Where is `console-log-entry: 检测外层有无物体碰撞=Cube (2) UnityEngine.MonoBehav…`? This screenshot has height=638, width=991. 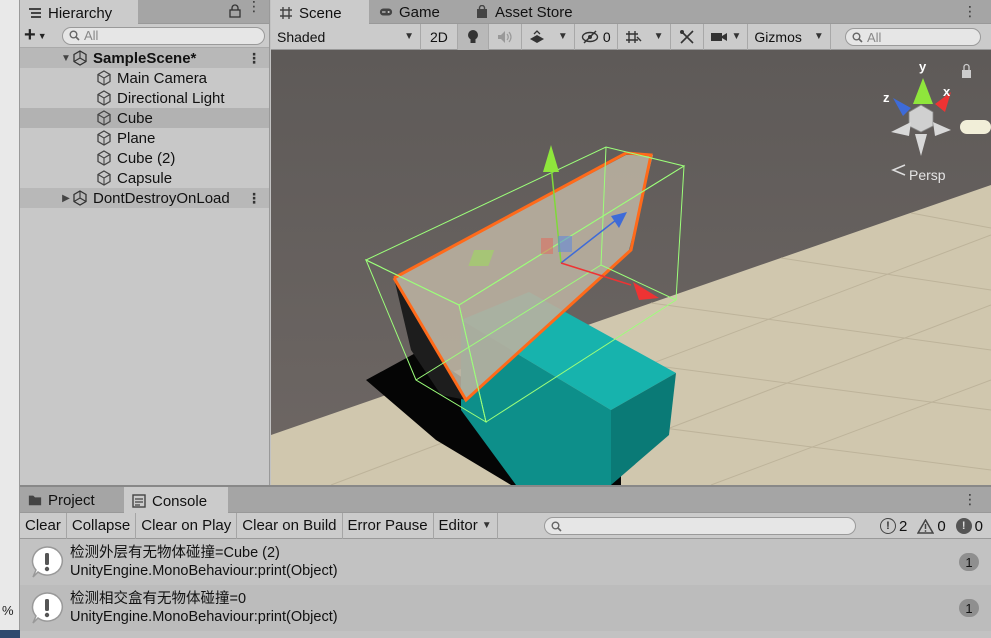
console-log-entry: 检测外层有无物体碰撞=Cube (2) UnityEngine.MonoBehav… is located at coordinates (505, 562).